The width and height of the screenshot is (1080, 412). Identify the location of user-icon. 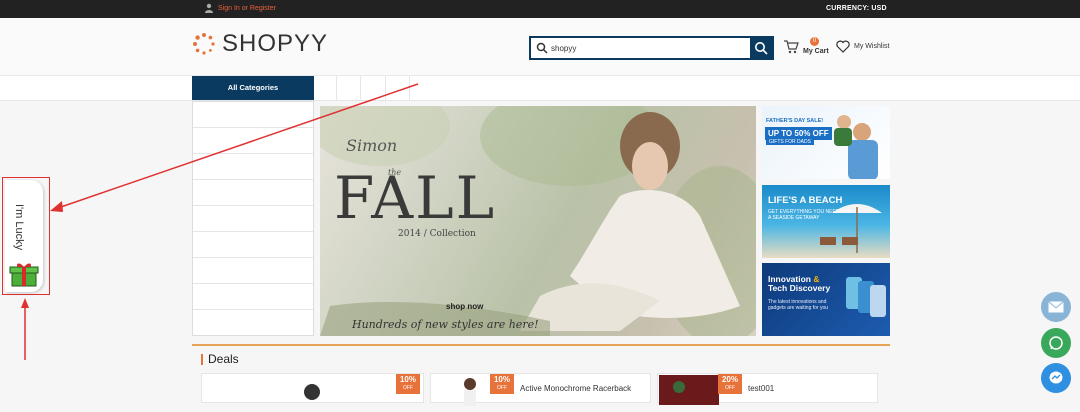
(209, 8).